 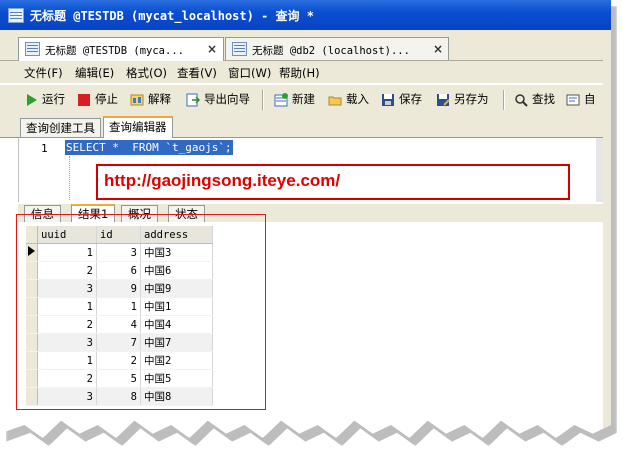 What do you see at coordinates (193, 100) in the screenshot?
I see `export-icon` at bounding box center [193, 100].